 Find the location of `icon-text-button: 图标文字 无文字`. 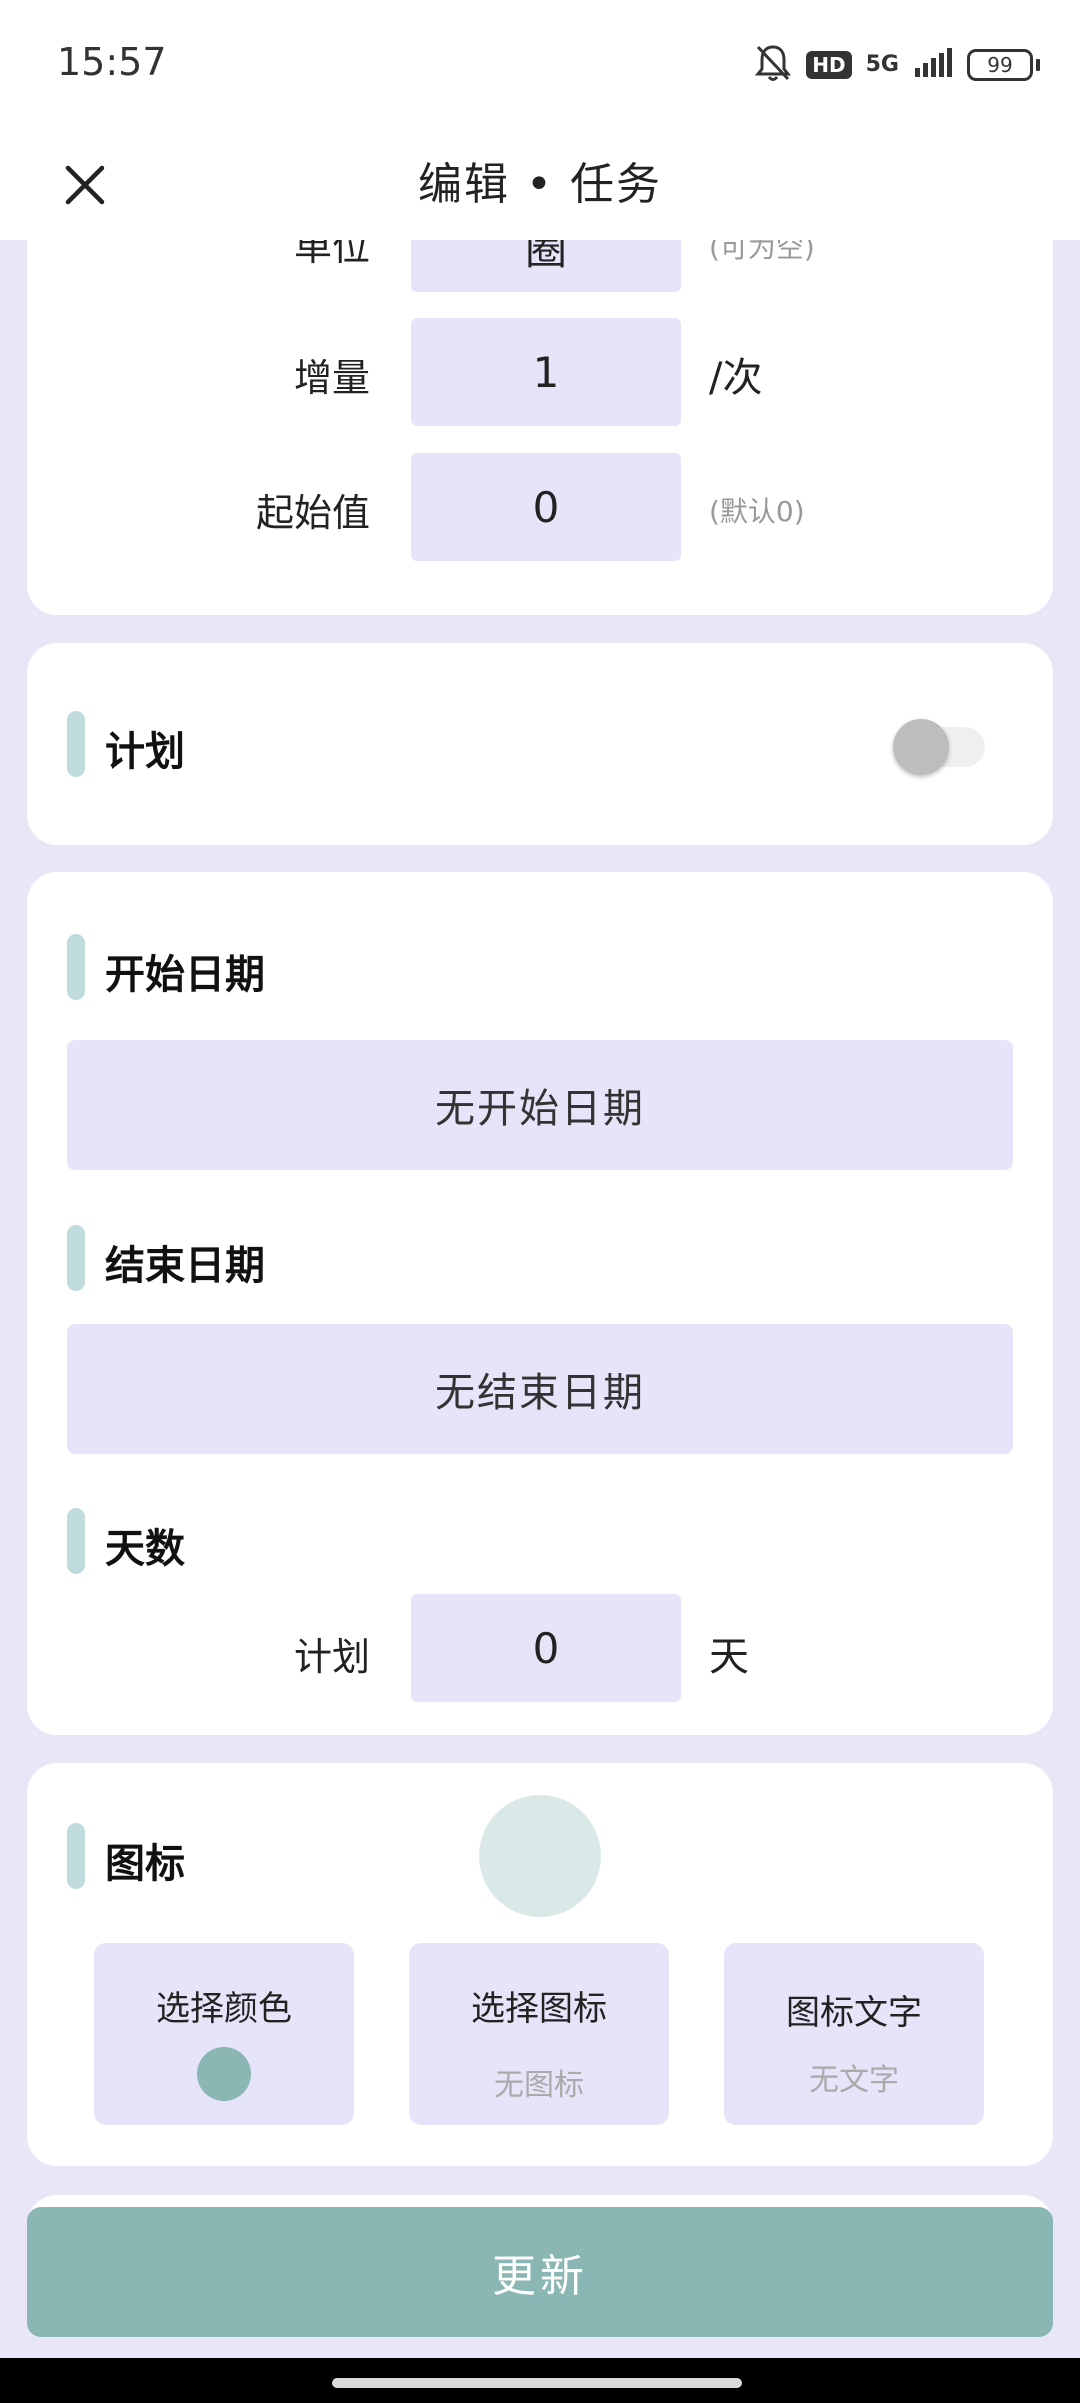

icon-text-button: 图标文字 无文字 is located at coordinates (854, 2034).